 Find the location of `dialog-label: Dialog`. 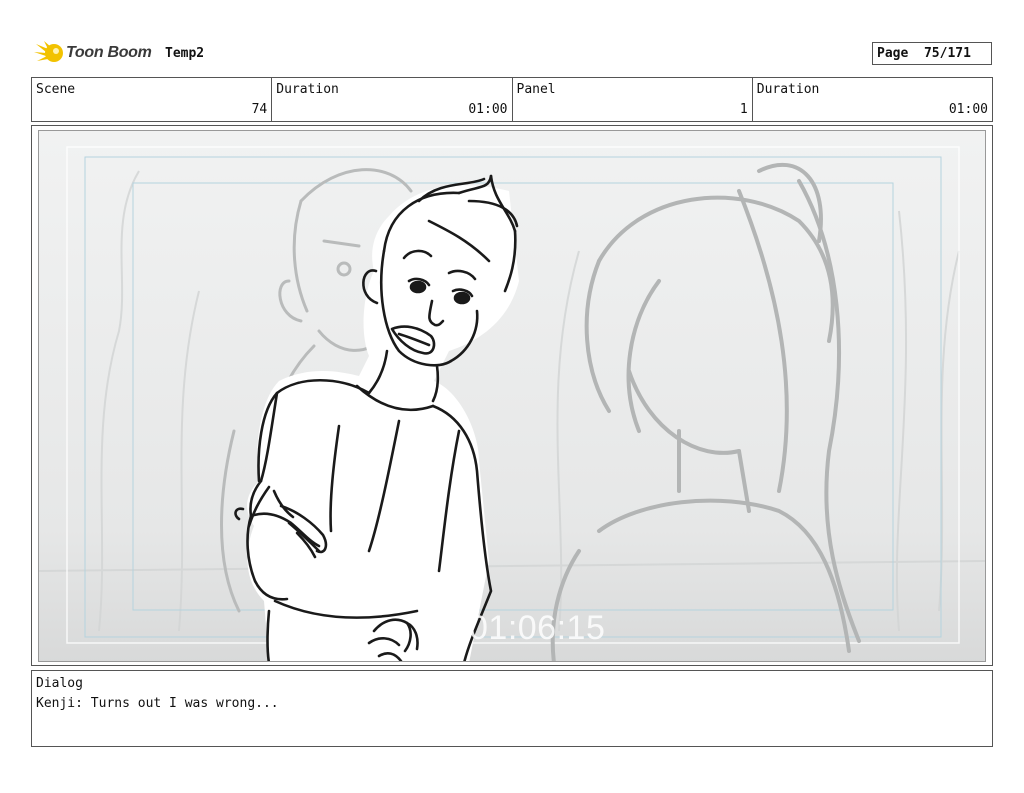

dialog-label: Dialog is located at coordinates (59, 683).